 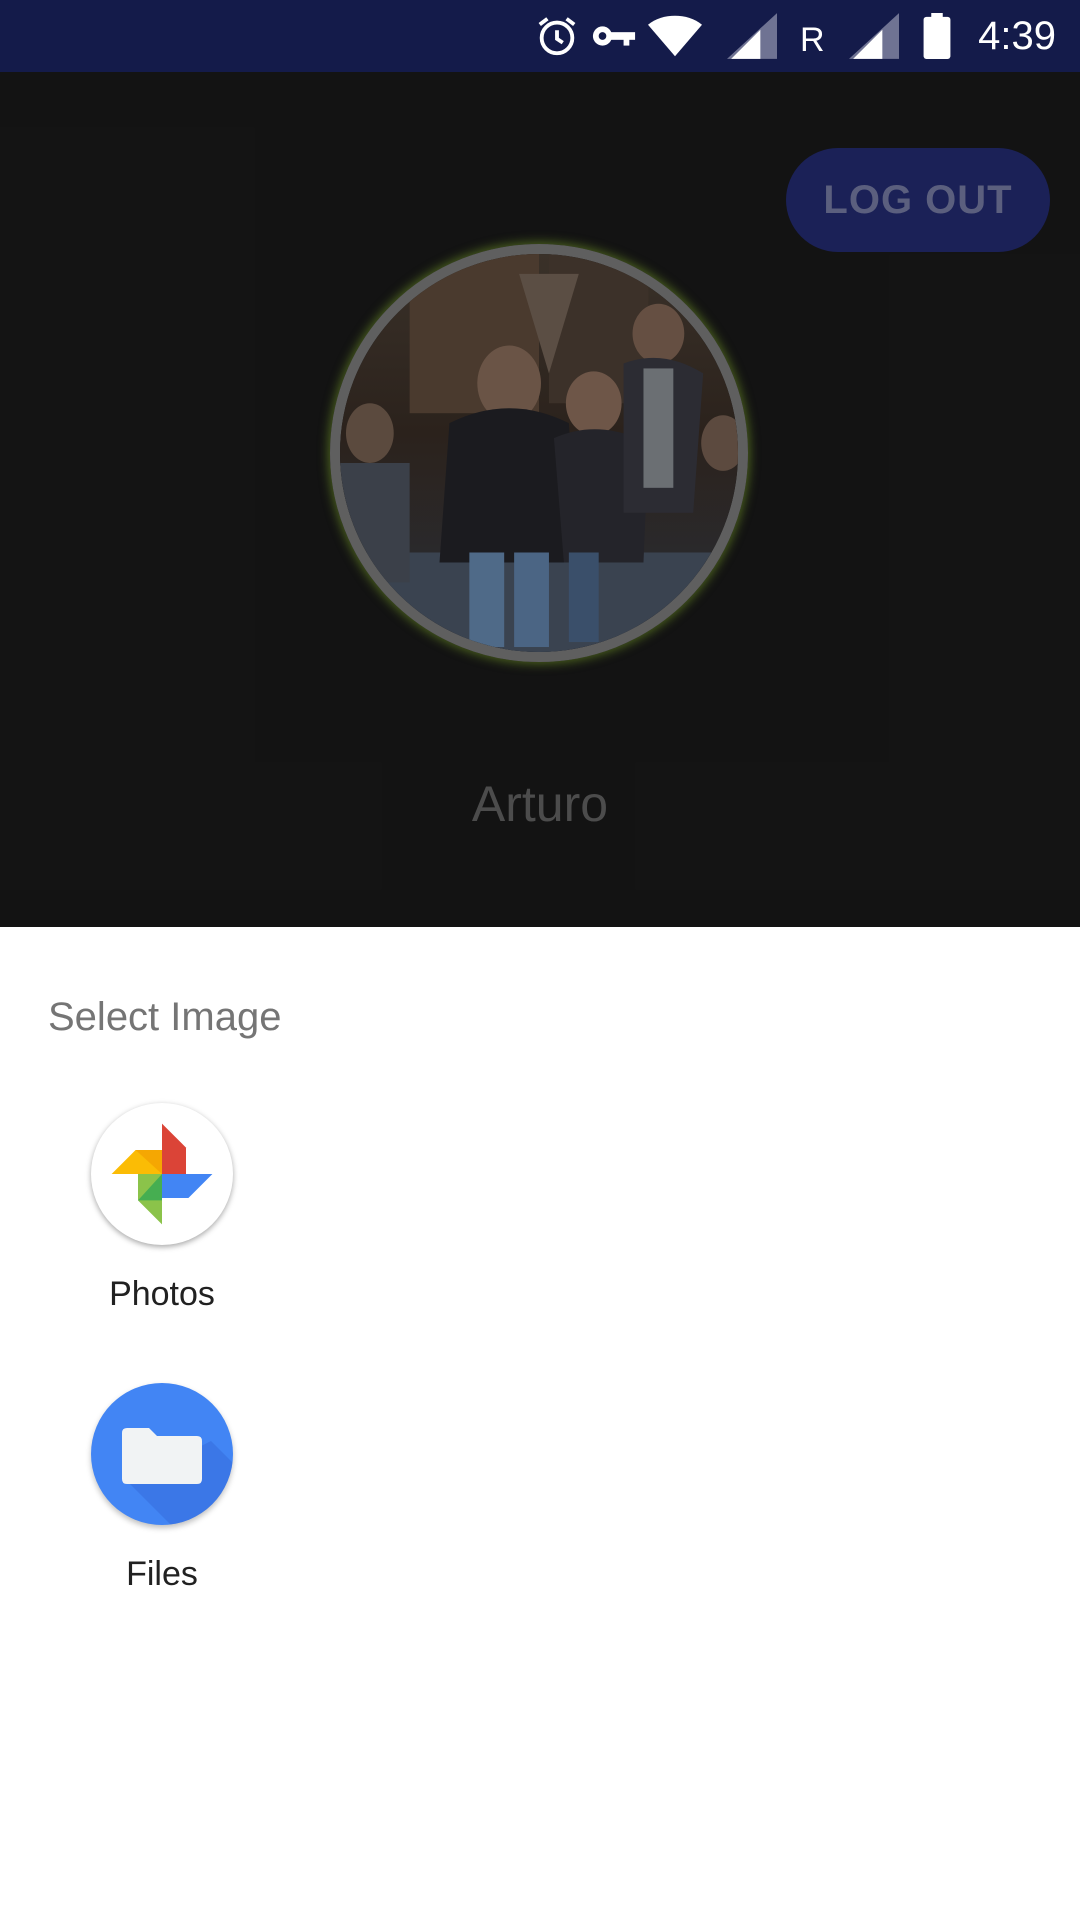 What do you see at coordinates (937, 36) in the screenshot?
I see `battery-icon` at bounding box center [937, 36].